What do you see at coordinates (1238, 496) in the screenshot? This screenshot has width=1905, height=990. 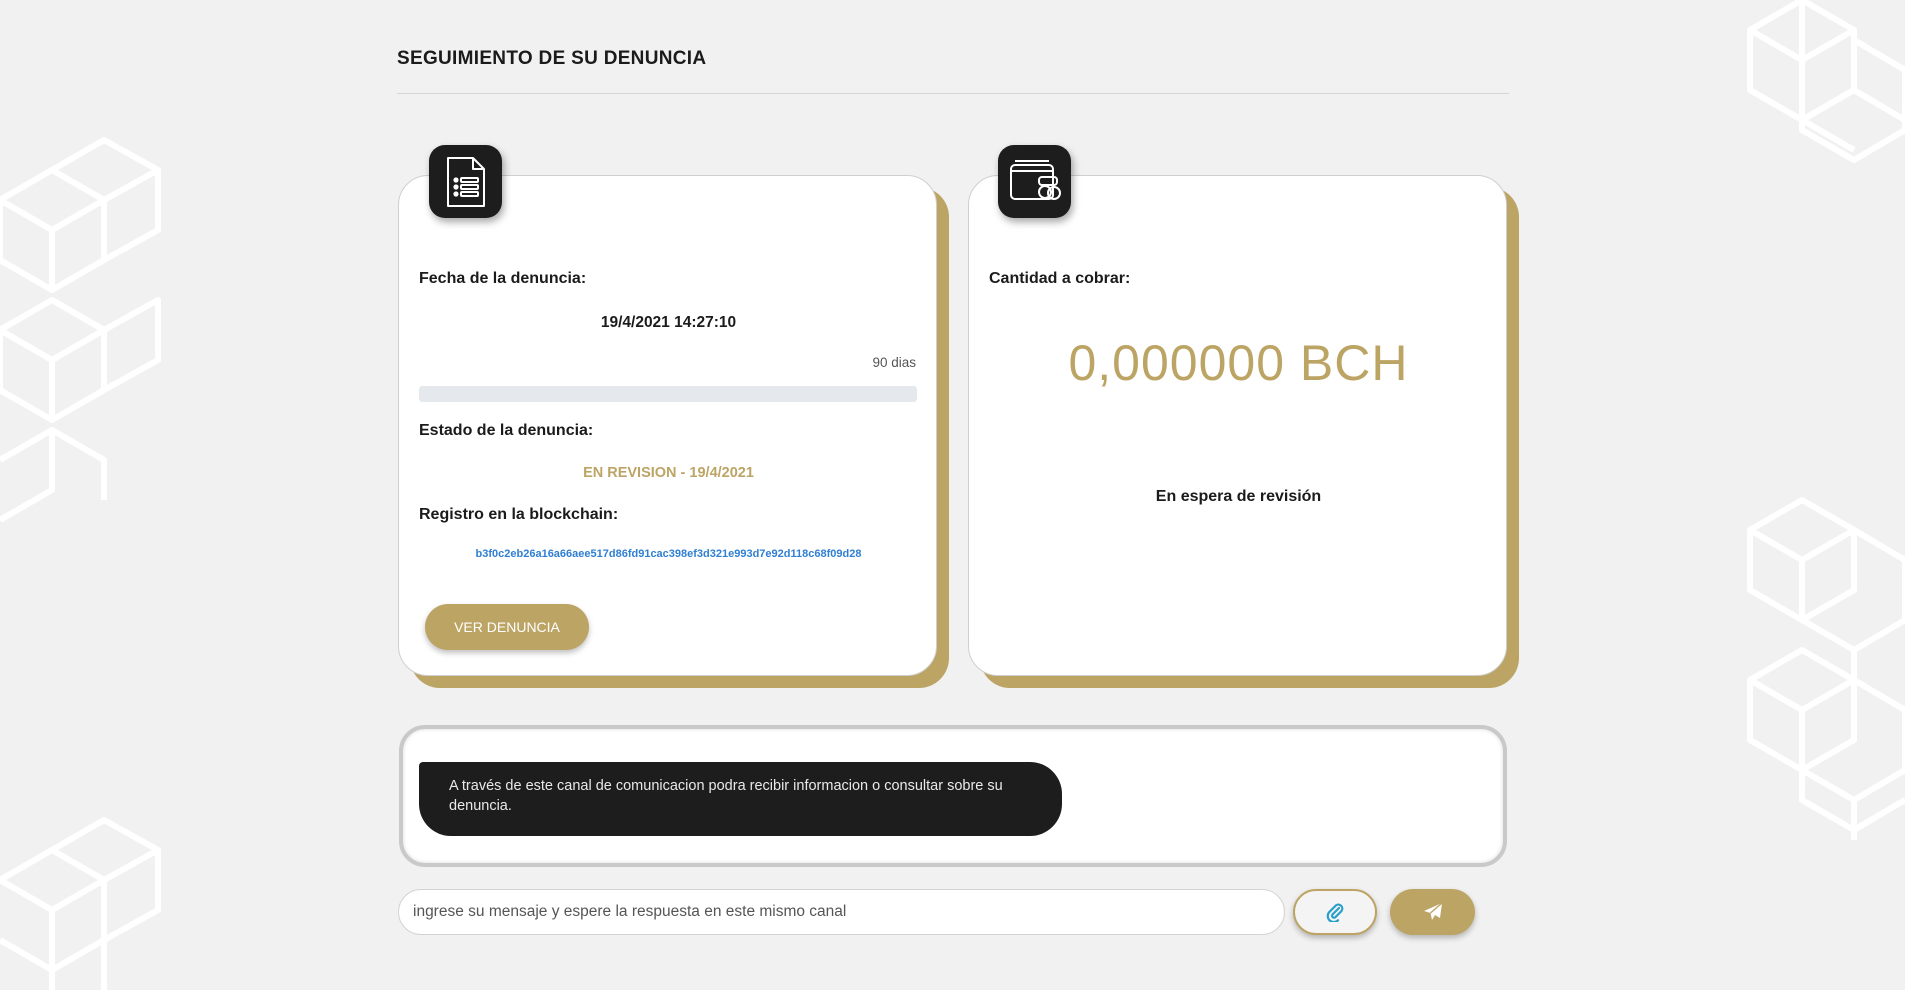 I see `payment-status-text: En espera de revisión` at bounding box center [1238, 496].